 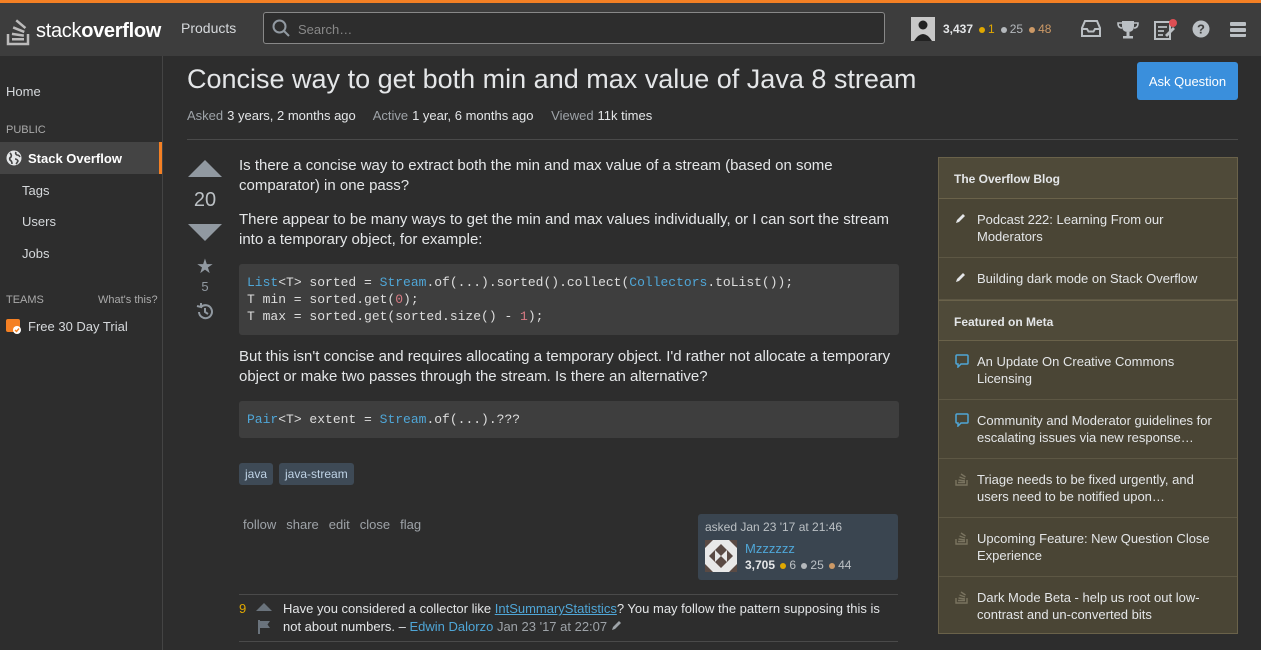 I want to click on logo-text-light: stack, so click(x=59, y=30).